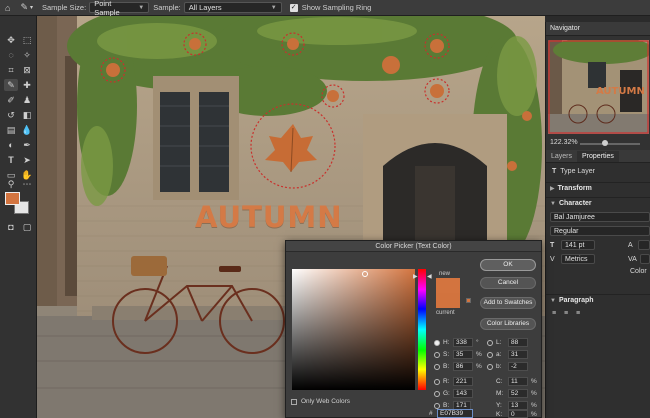  Describe the element at coordinates (167, 7) in the screenshot. I see `sample-label: Sample:` at that location.